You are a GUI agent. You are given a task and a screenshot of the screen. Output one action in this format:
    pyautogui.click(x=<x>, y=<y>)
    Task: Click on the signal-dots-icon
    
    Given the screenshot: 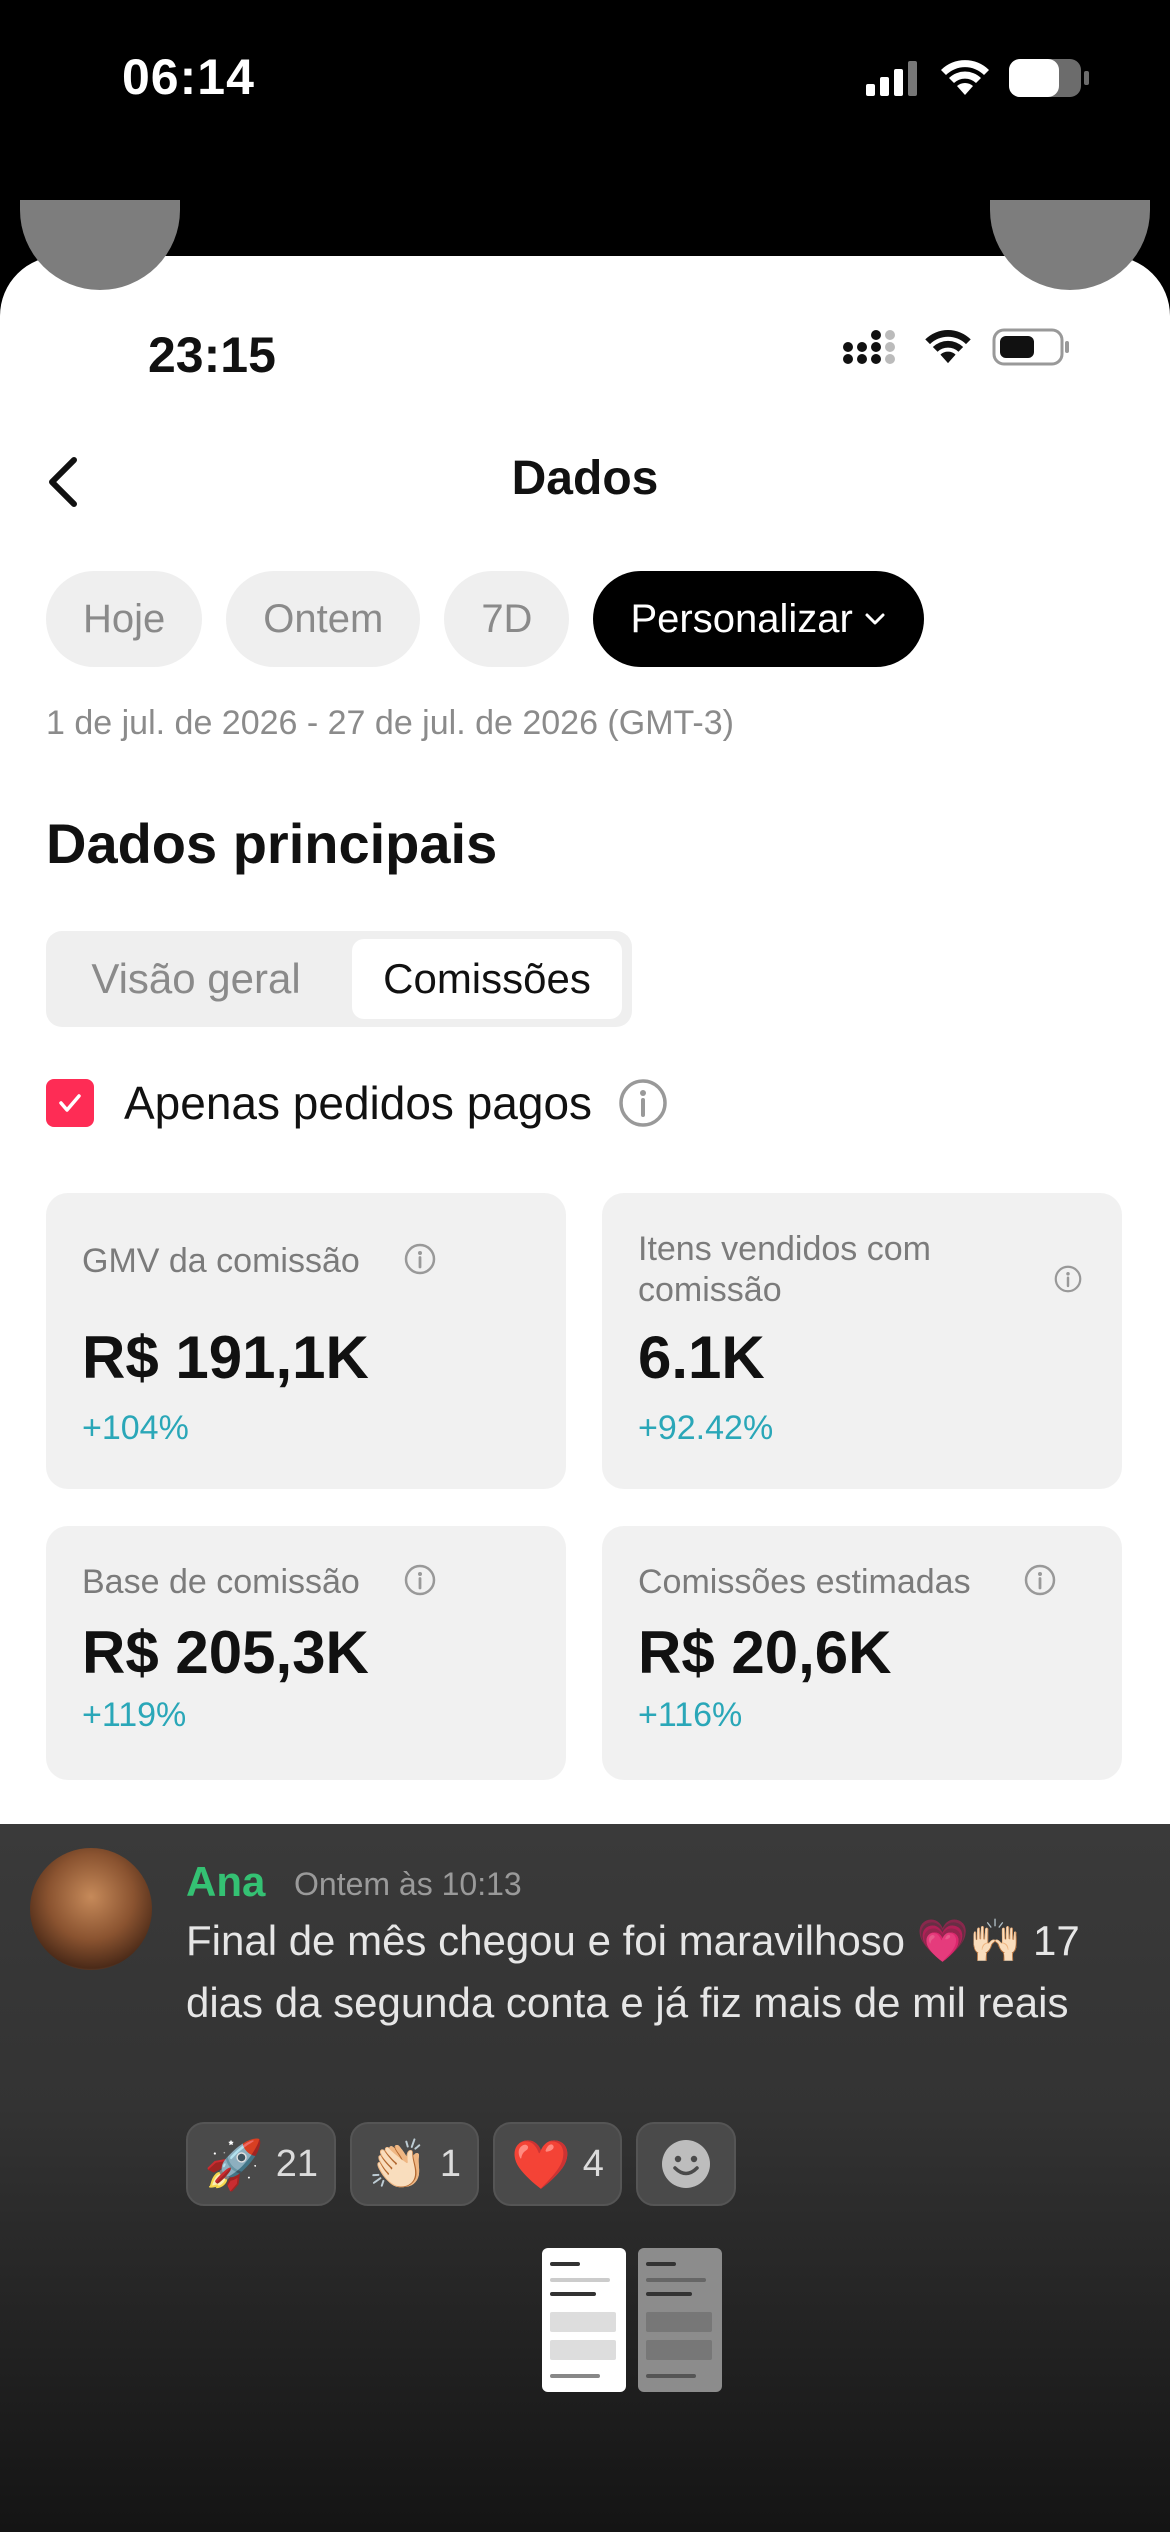 What is the action you would take?
    pyautogui.click(x=869, y=347)
    